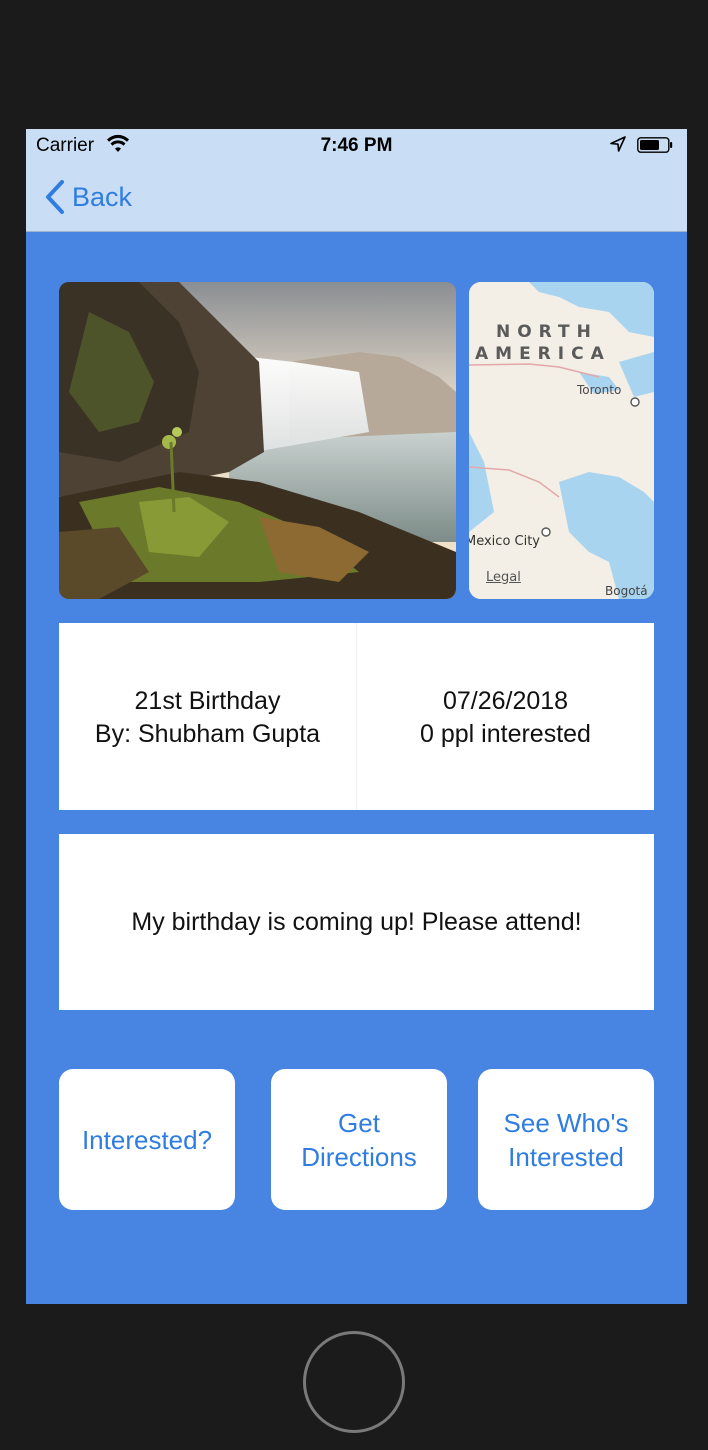  I want to click on get-directions-button: Get Directions, so click(359, 1139).